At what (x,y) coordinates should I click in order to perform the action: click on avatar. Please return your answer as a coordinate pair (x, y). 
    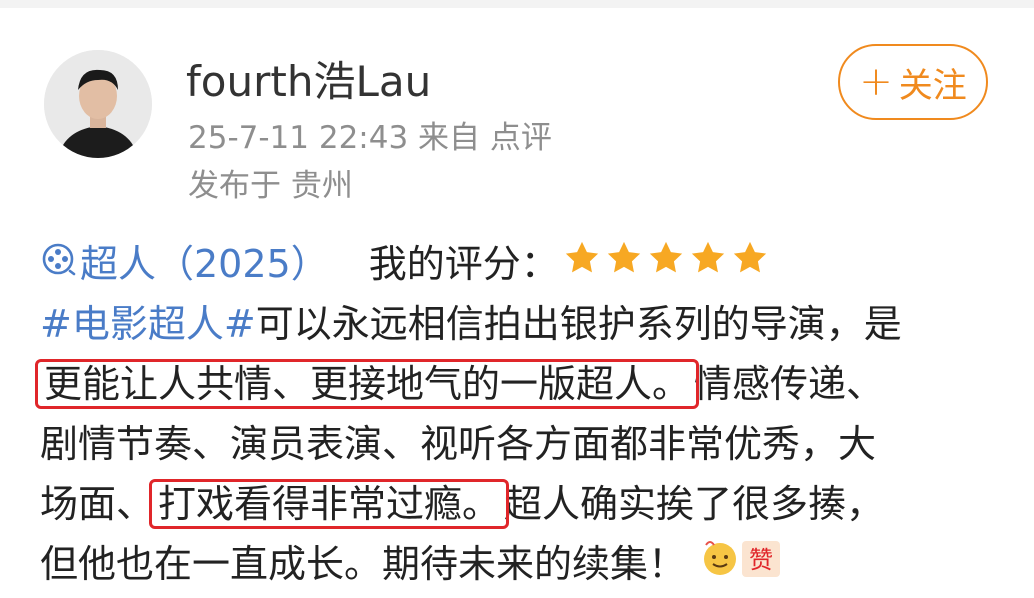
    Looking at the image, I should click on (98, 104).